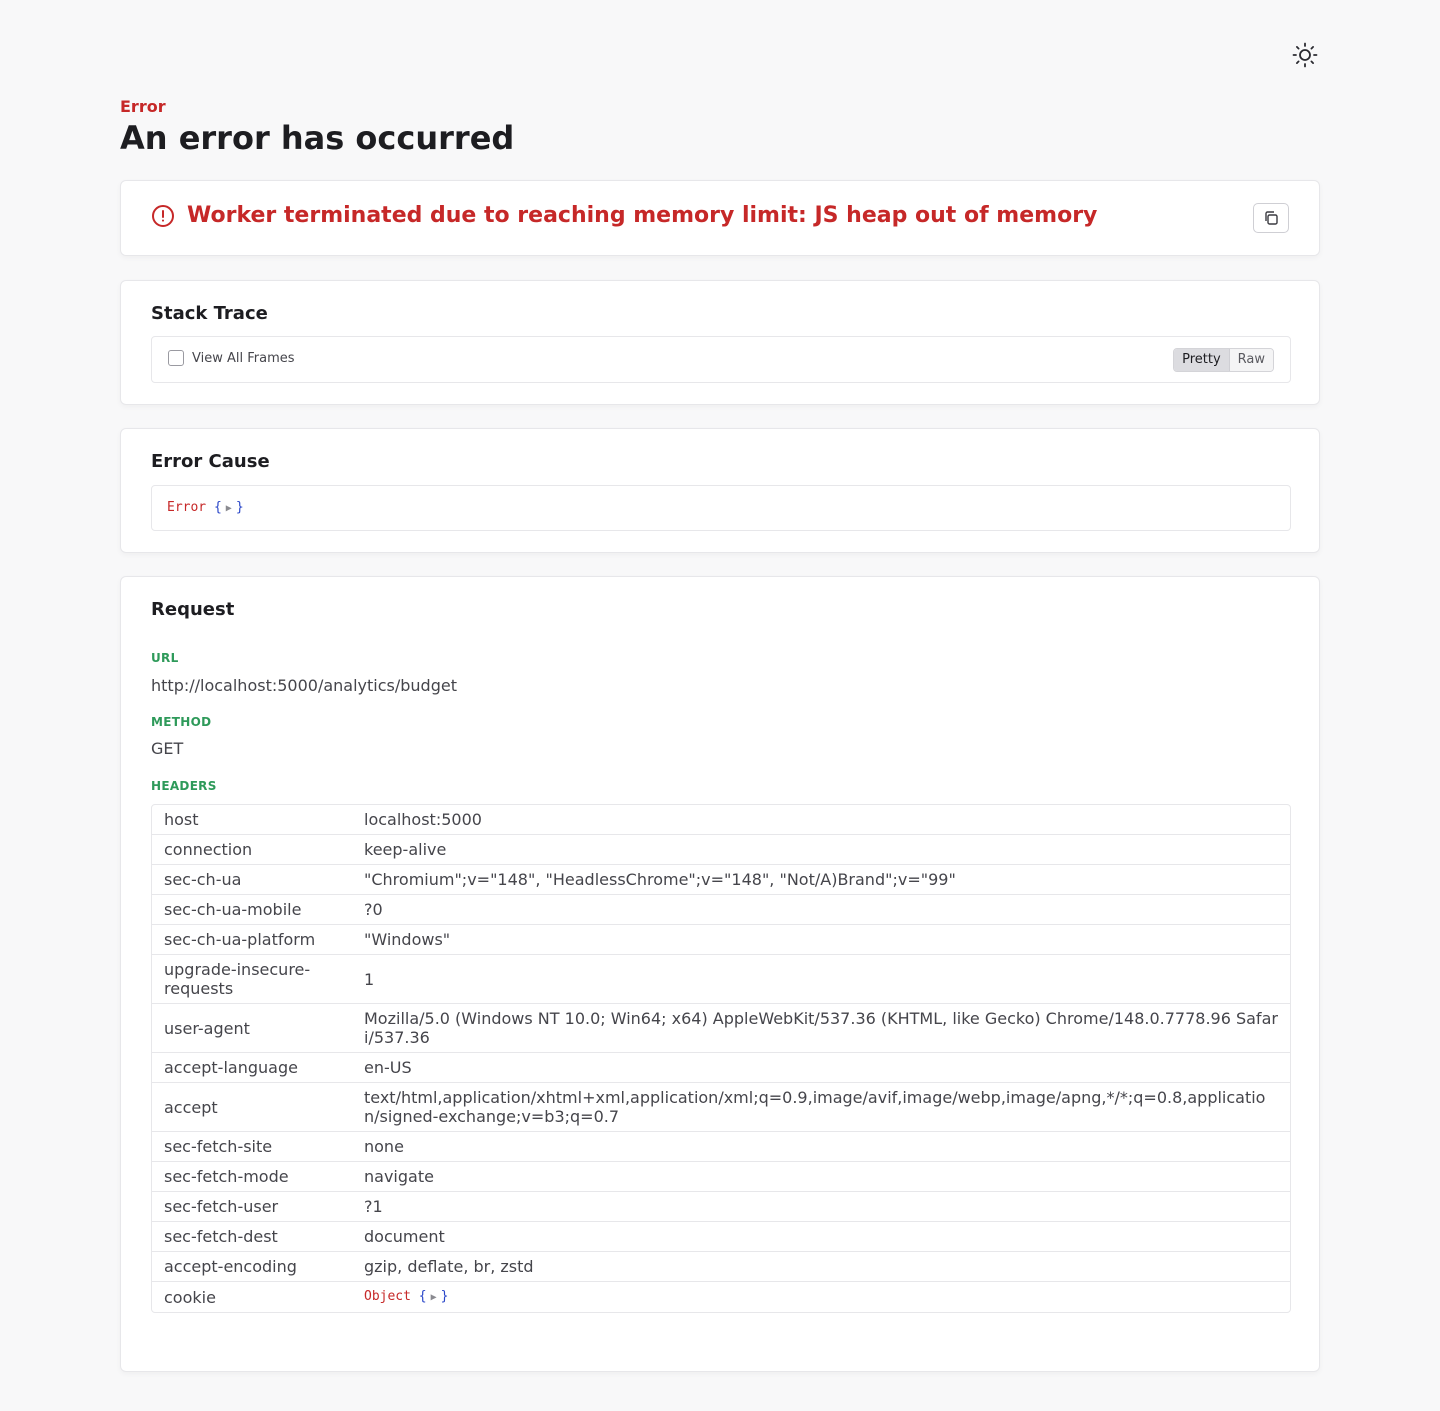 Image resolution: width=1440 pixels, height=1411 pixels. What do you see at coordinates (304, 685) in the screenshot?
I see `url-value: http://localhost:5000/analytics/budget` at bounding box center [304, 685].